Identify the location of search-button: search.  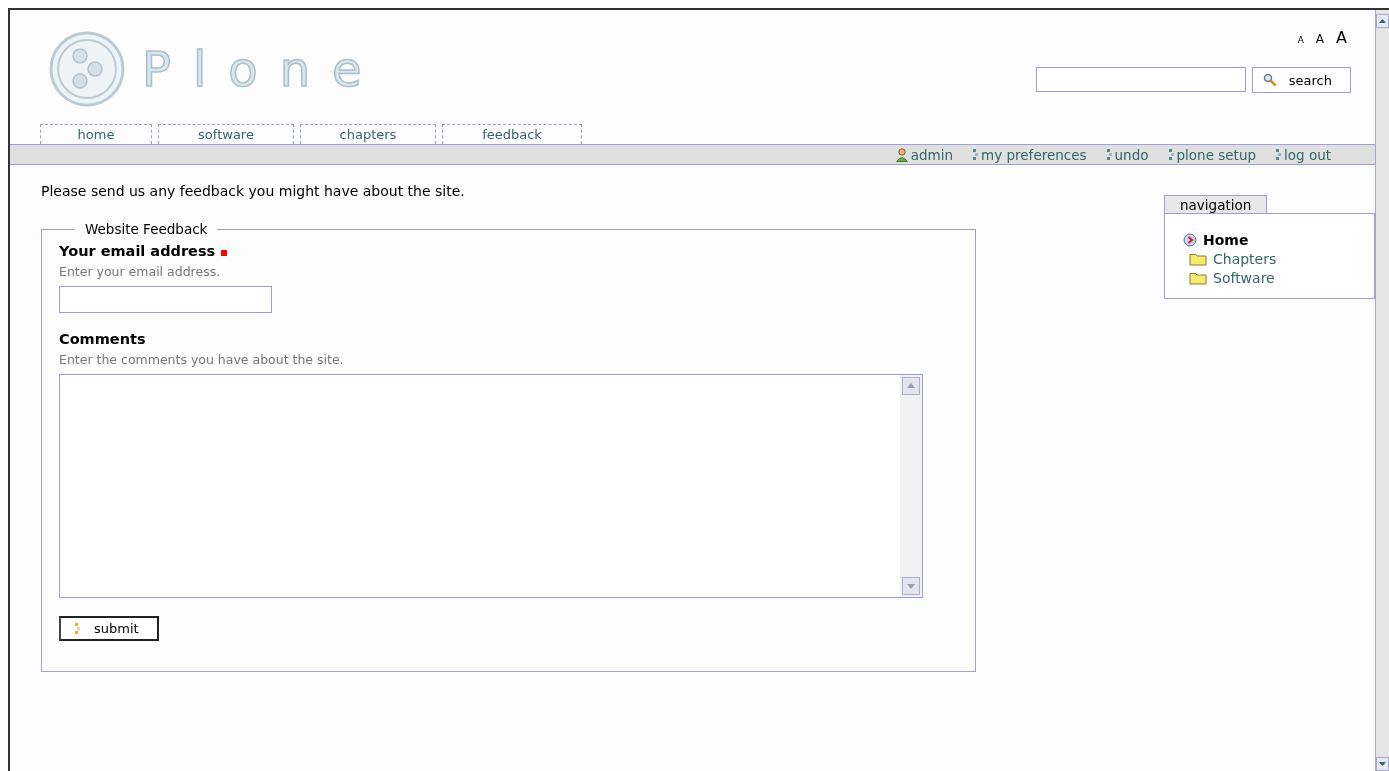
(1301, 80).